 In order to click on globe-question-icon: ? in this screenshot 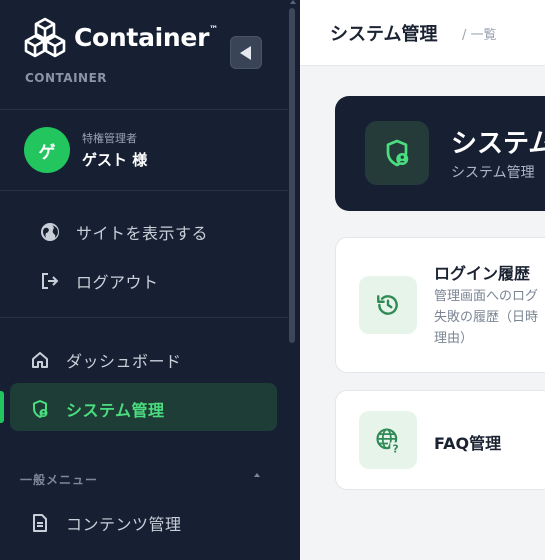, I will do `click(388, 441)`.